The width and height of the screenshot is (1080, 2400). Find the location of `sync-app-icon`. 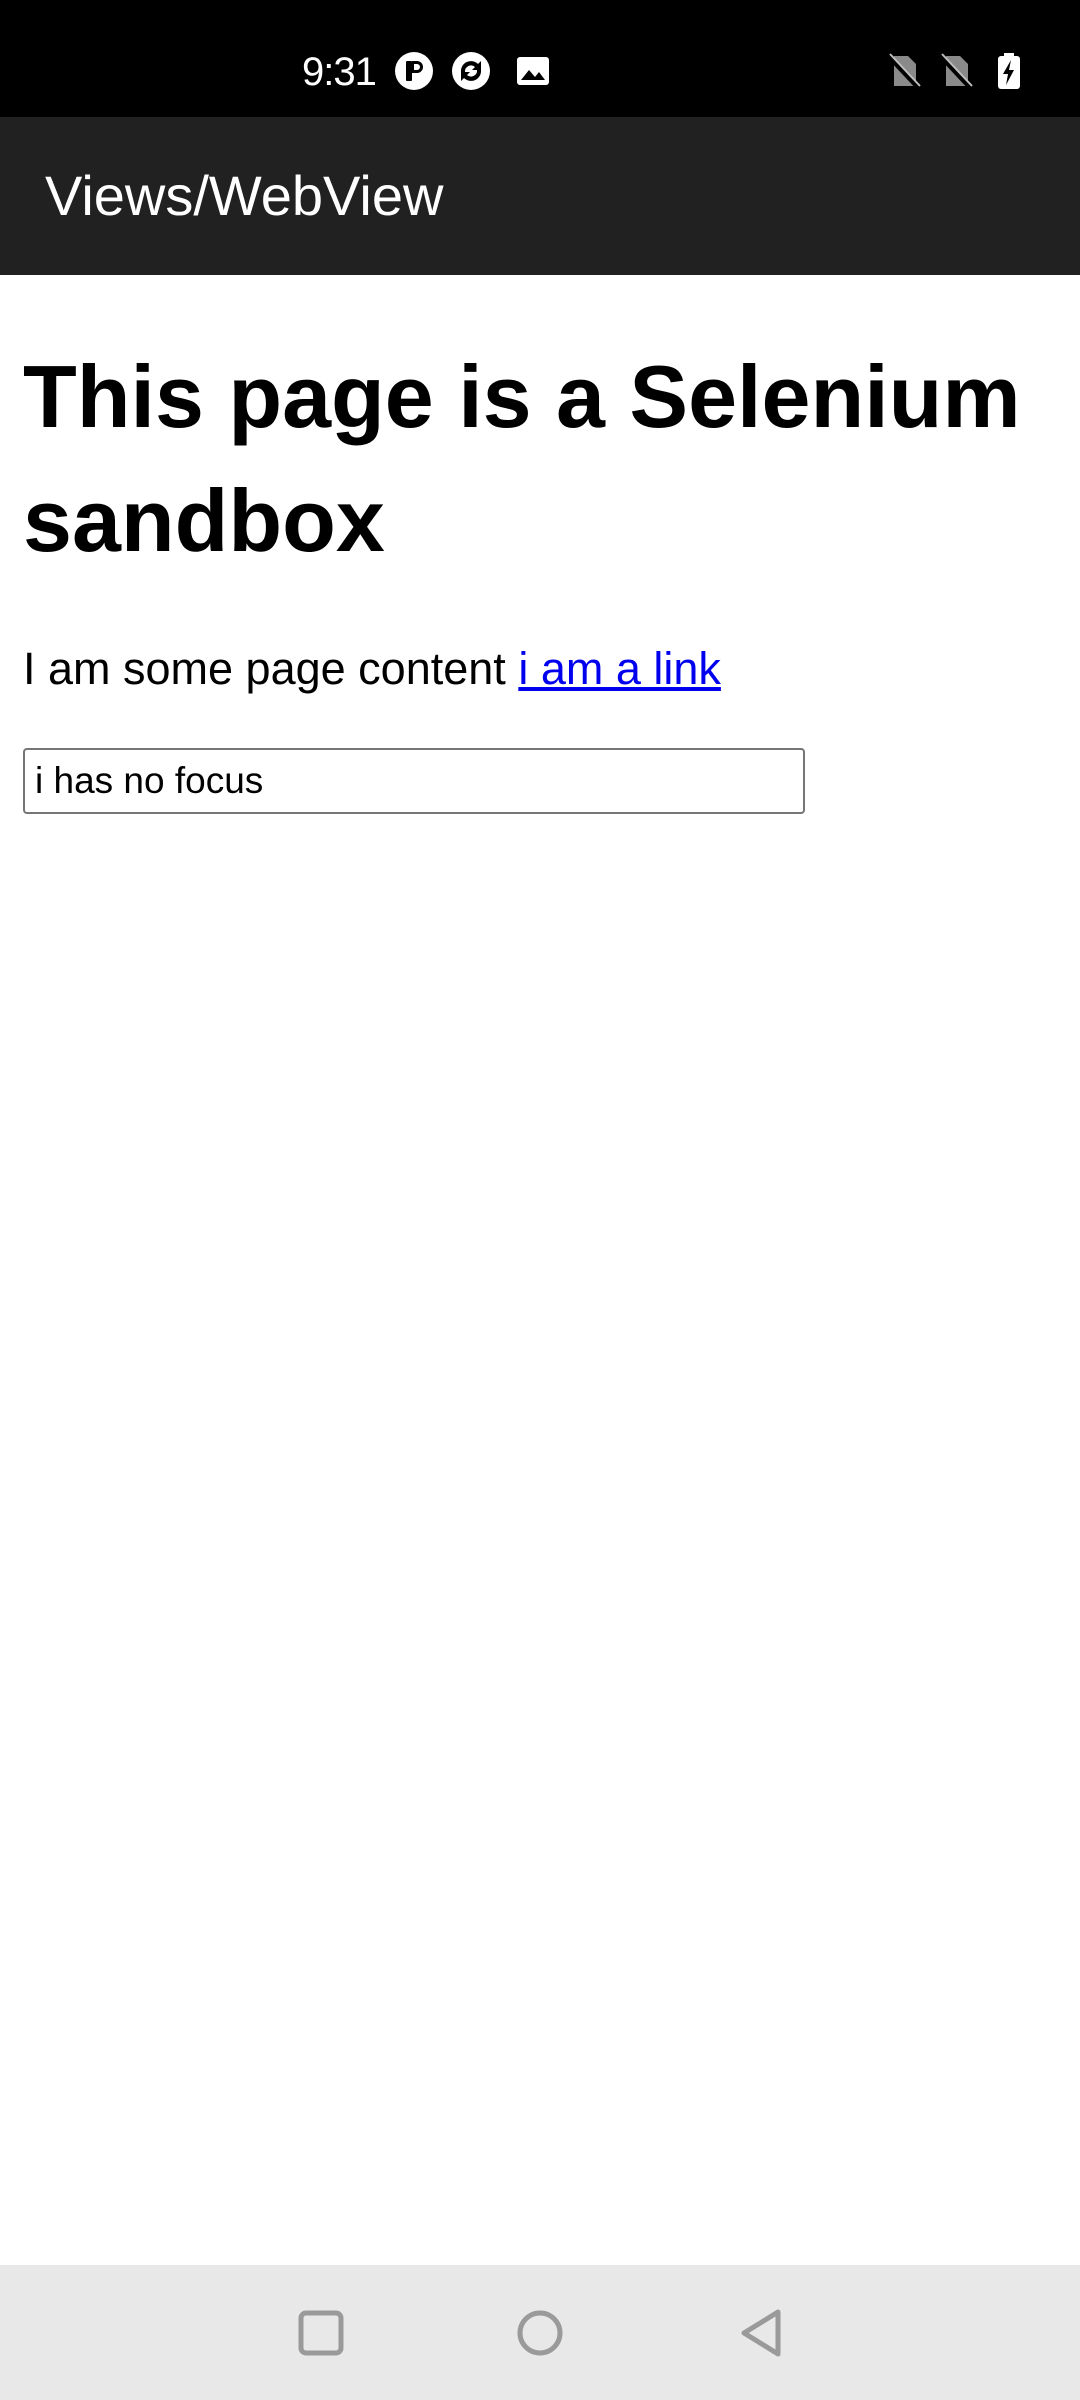

sync-app-icon is located at coordinates (471, 71).